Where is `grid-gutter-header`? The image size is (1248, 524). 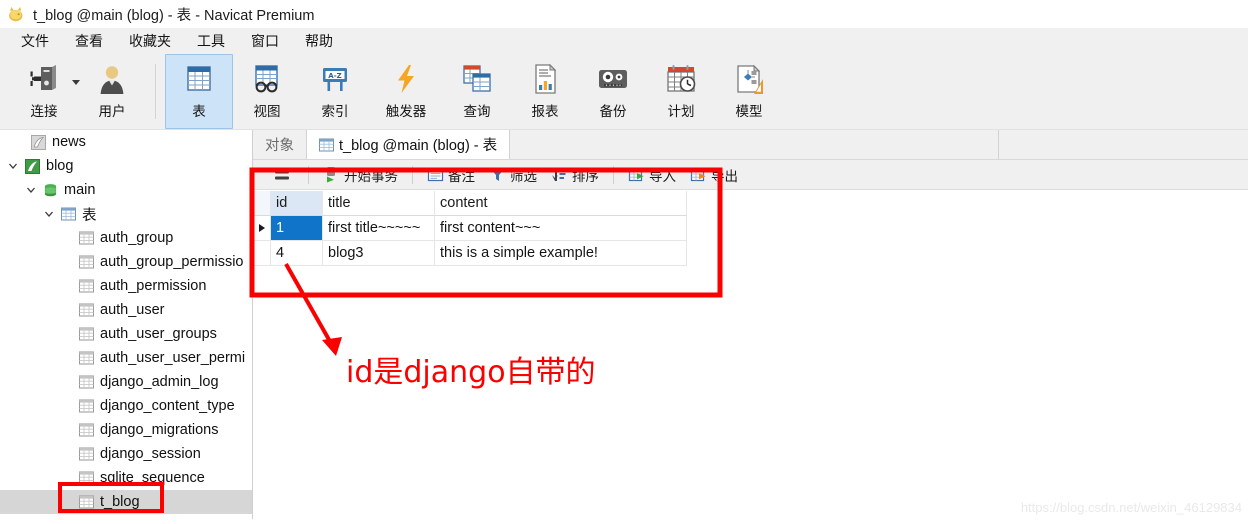
grid-gutter-header is located at coordinates (262, 203).